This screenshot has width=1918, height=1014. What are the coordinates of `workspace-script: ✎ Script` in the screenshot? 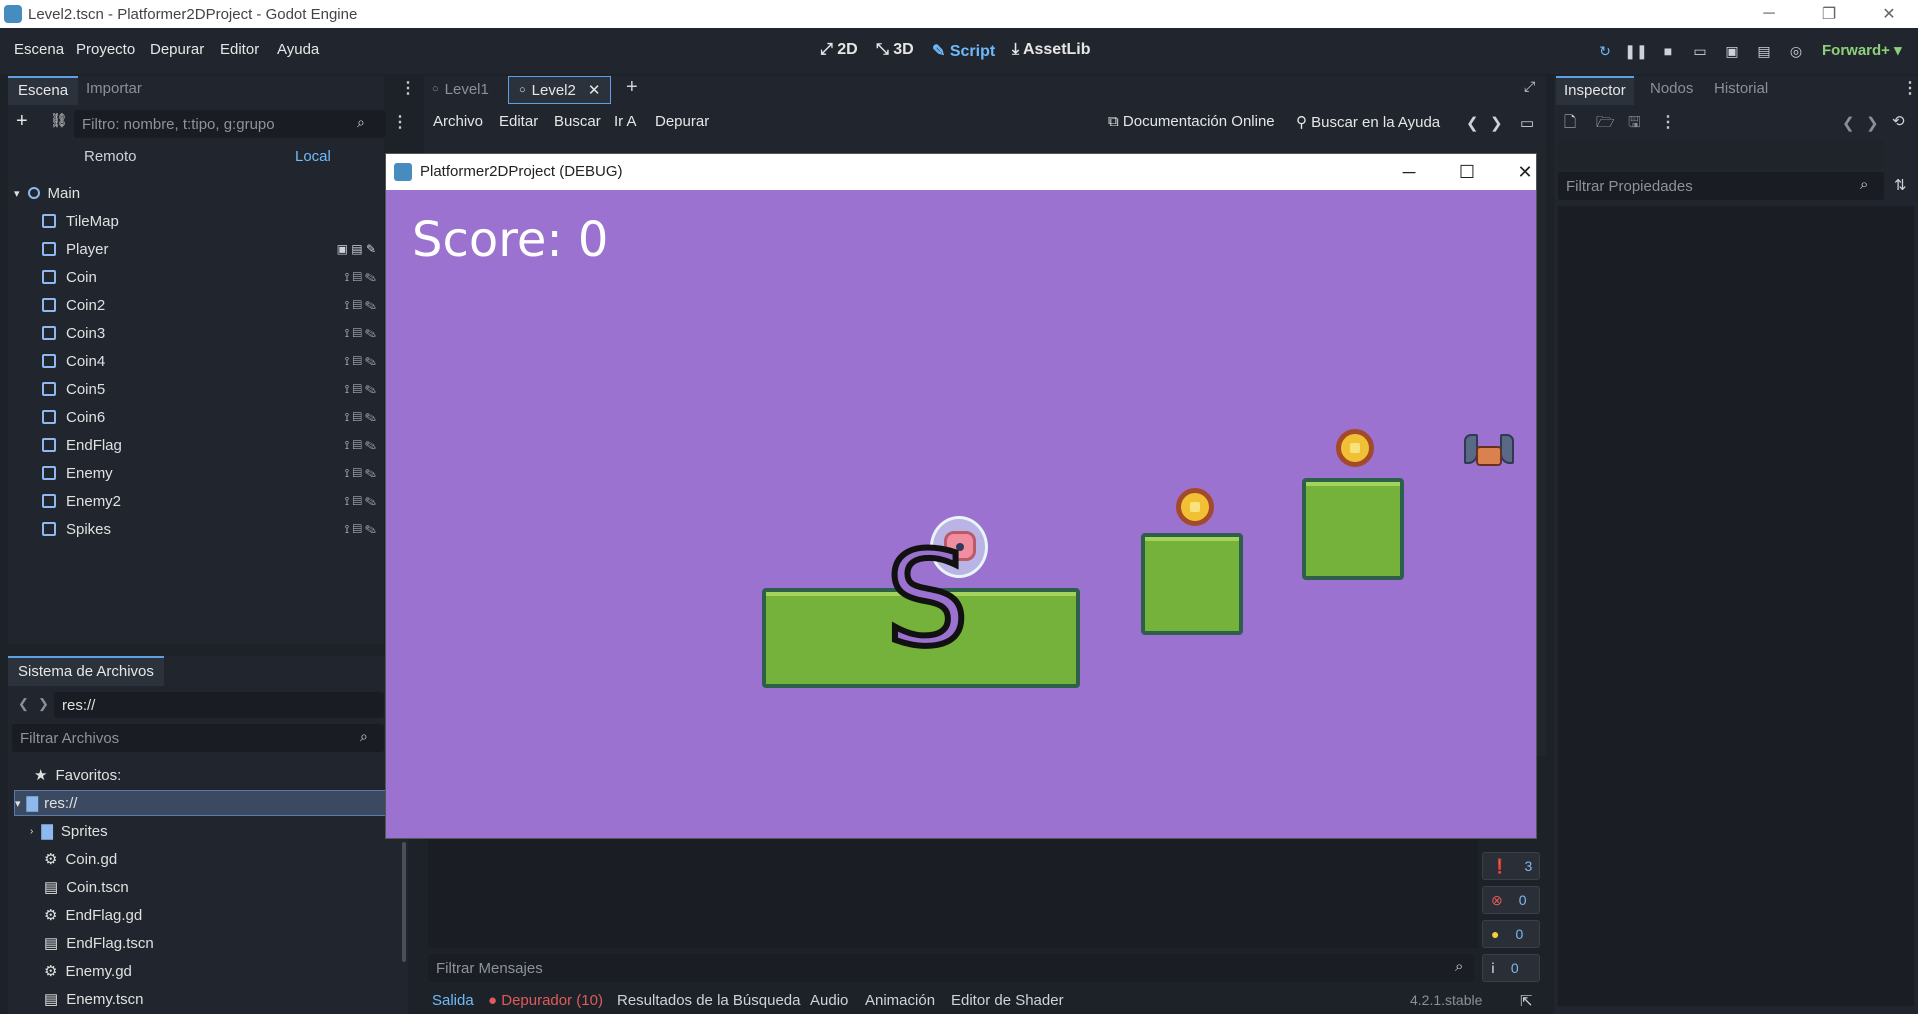 It's located at (963, 51).